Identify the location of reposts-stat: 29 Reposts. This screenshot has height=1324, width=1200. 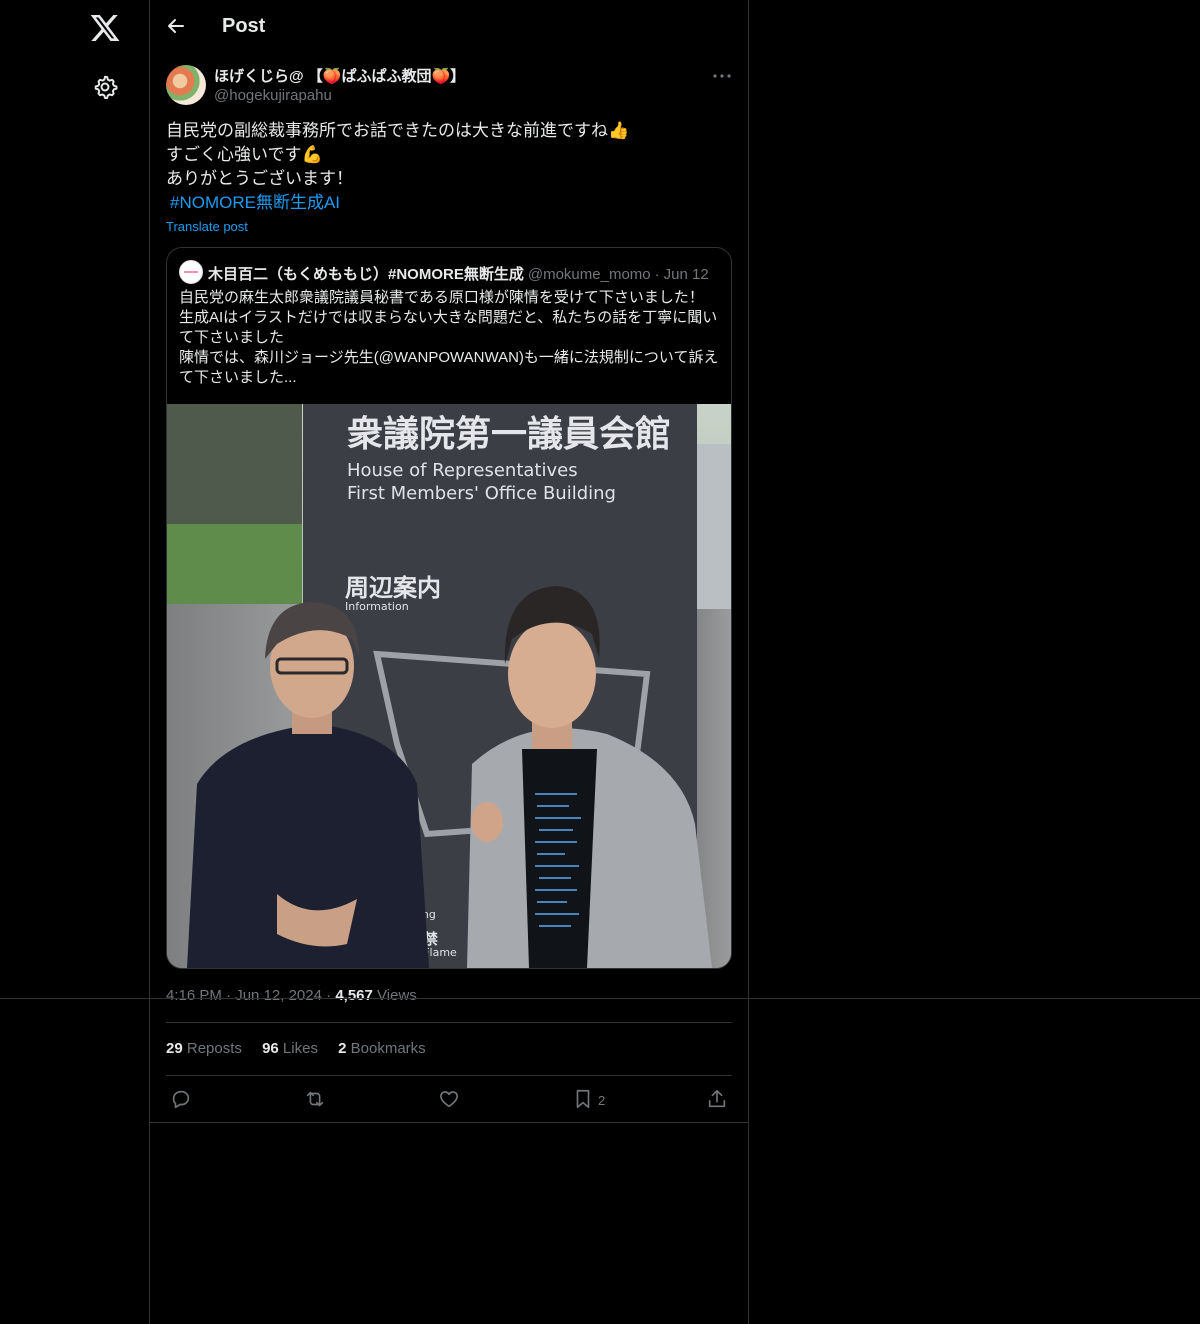
(204, 1048).